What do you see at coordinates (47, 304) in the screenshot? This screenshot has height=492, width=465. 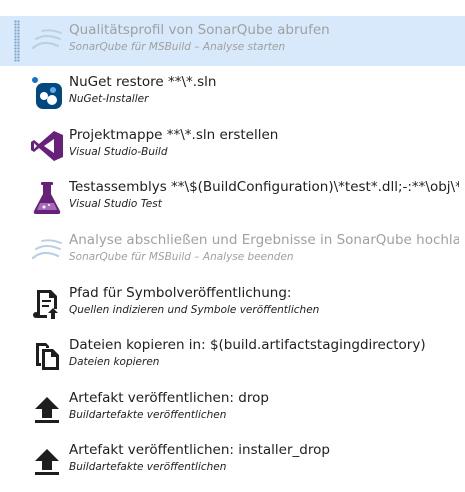 I see `publish-symbols-icon` at bounding box center [47, 304].